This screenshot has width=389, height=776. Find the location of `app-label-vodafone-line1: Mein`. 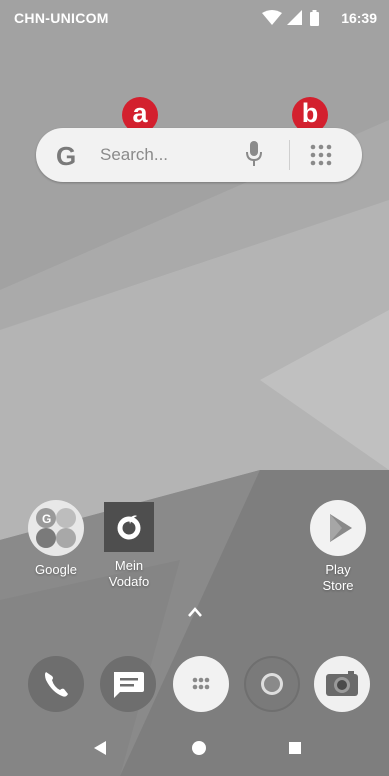

app-label-vodafone-line1: Mein is located at coordinates (129, 565).